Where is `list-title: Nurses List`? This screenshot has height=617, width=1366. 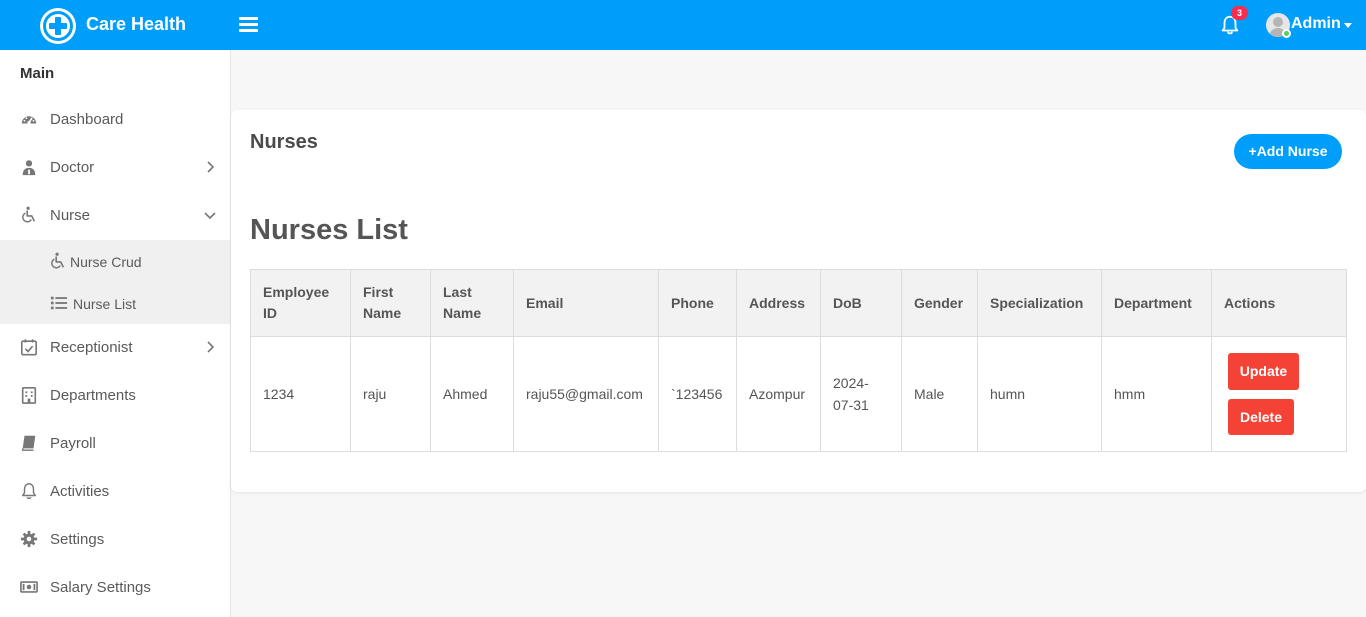
list-title: Nurses List is located at coordinates (329, 230).